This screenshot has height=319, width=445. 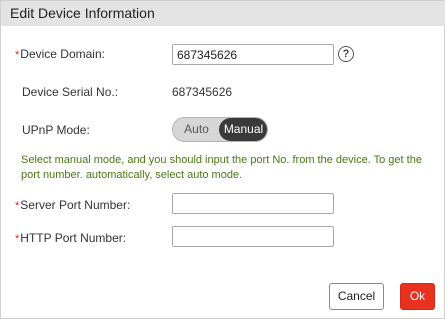 What do you see at coordinates (356, 296) in the screenshot?
I see `cancel-button: Cancel` at bounding box center [356, 296].